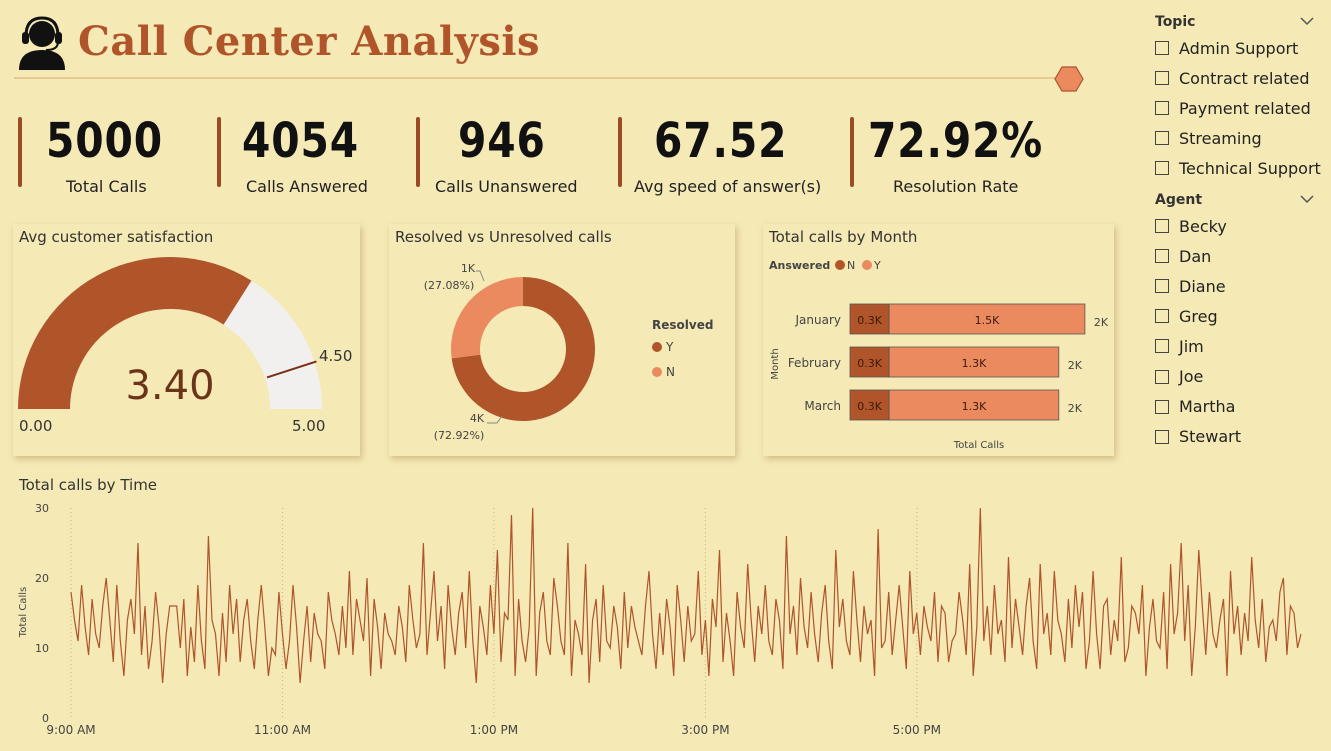 Image resolution: width=1331 pixels, height=751 pixels. I want to click on agent-option-label: Martha, so click(1207, 407).